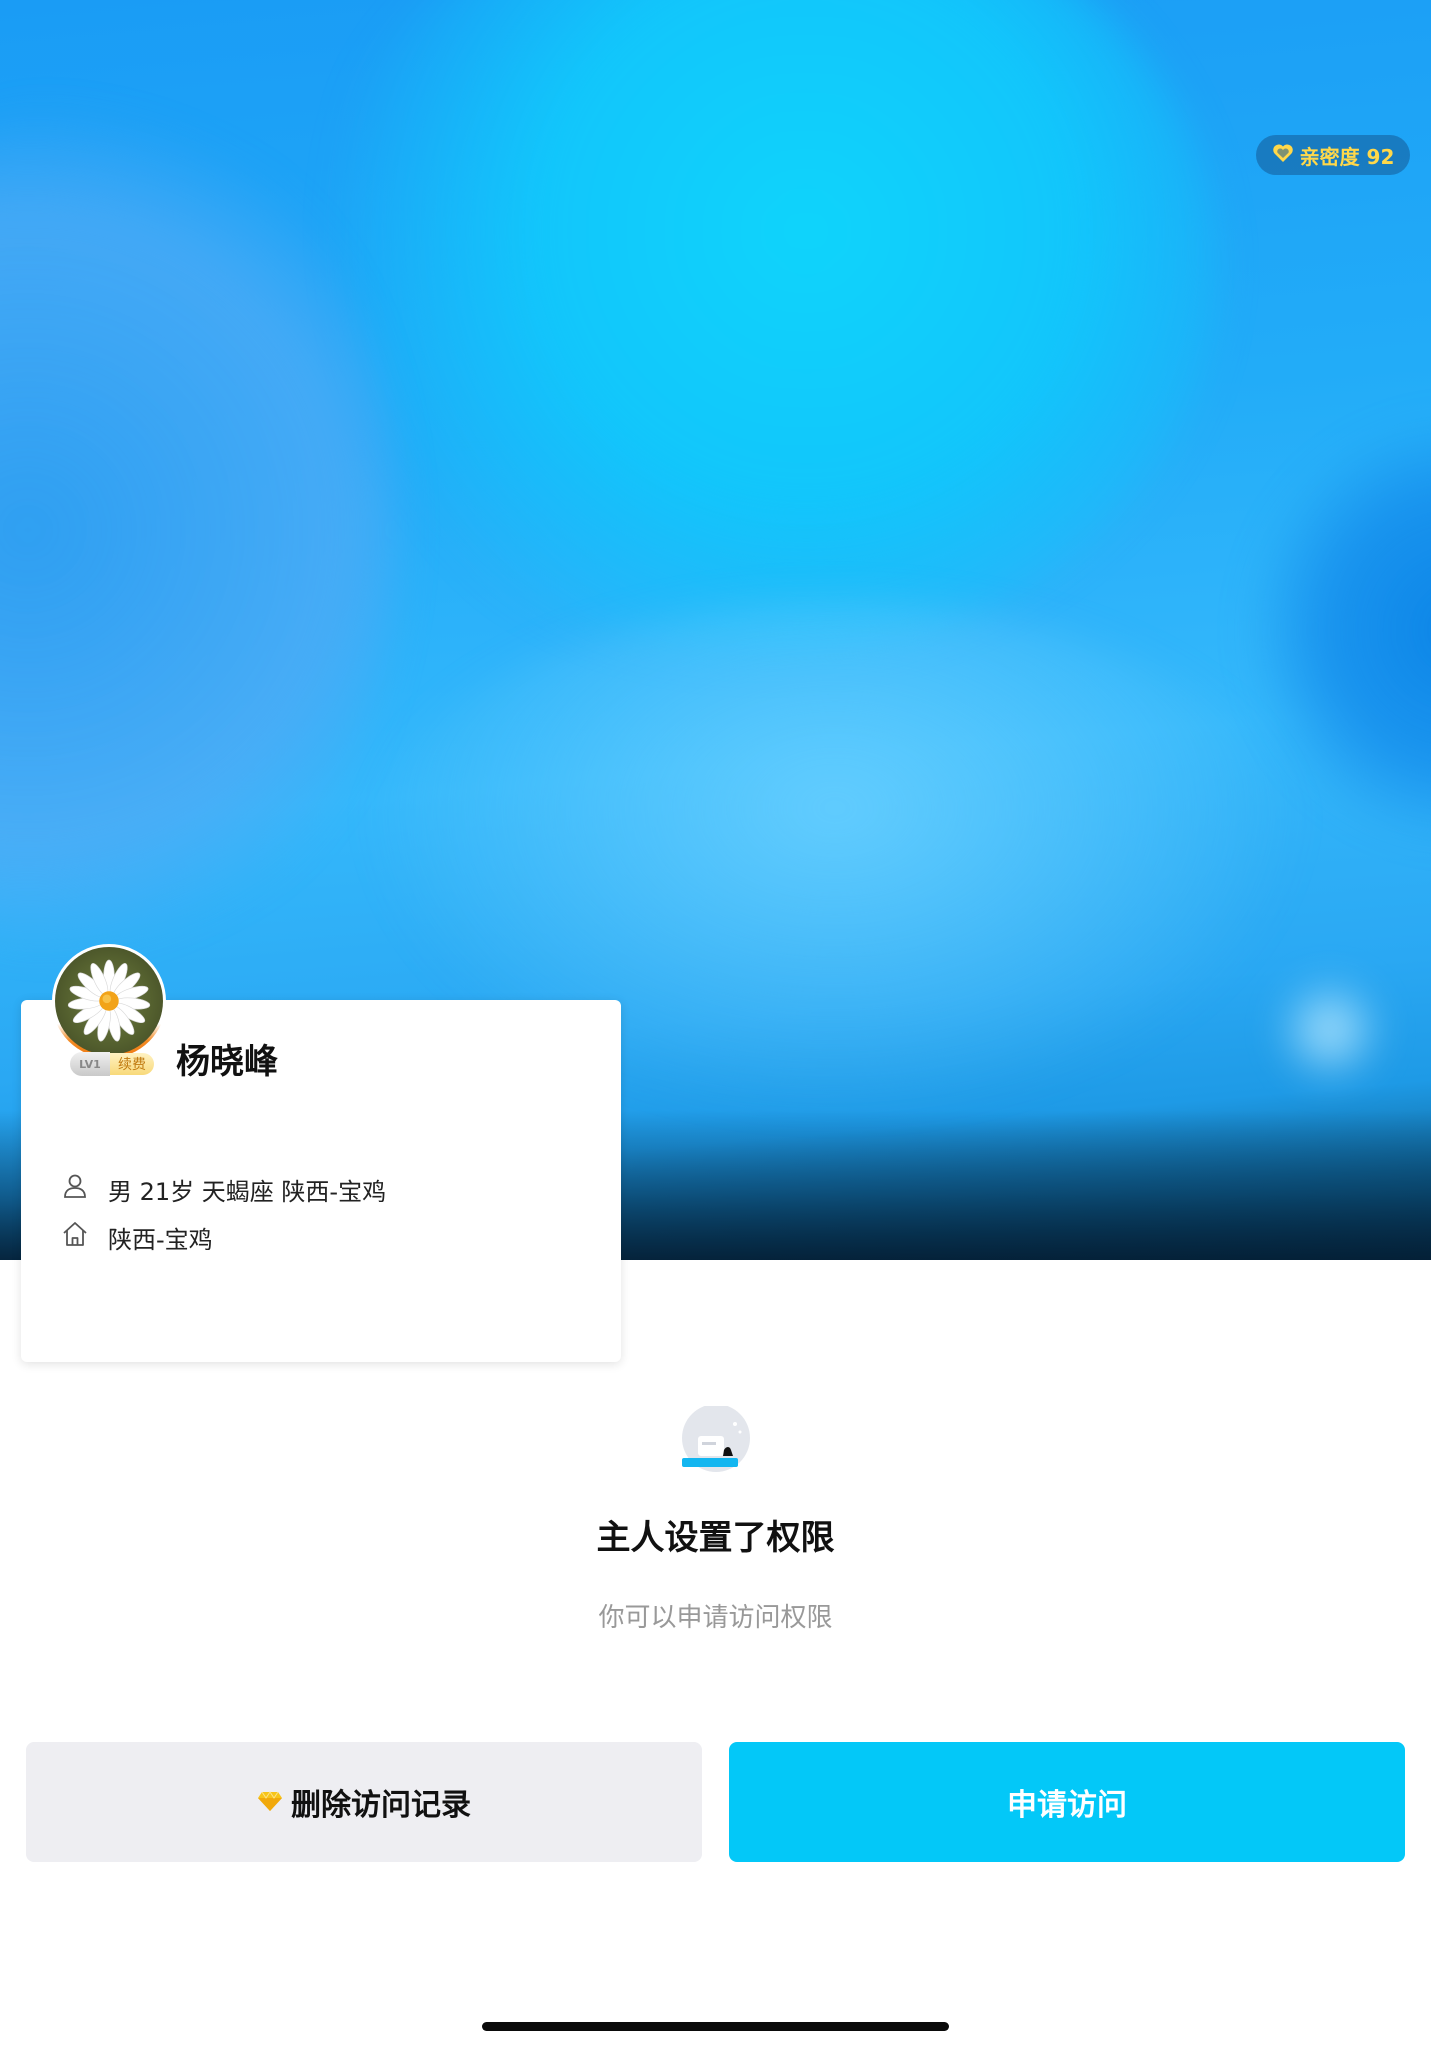 The image size is (1431, 2048). What do you see at coordinates (1283, 155) in the screenshot?
I see `heart-icon` at bounding box center [1283, 155].